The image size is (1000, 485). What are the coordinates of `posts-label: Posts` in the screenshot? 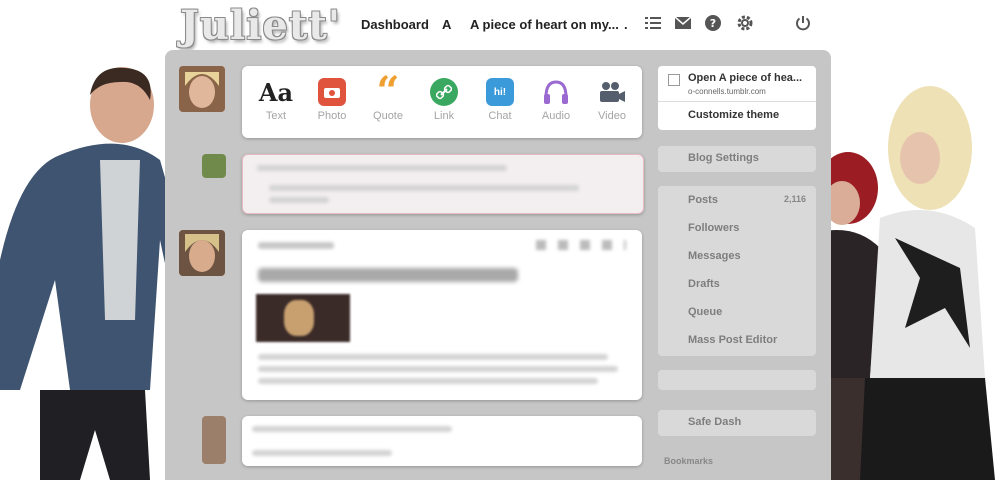 It's located at (703, 200).